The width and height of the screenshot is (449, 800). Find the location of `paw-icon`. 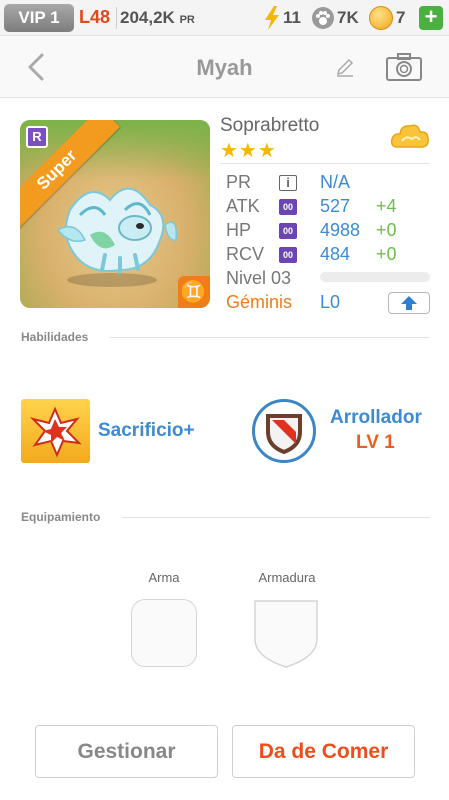

paw-icon is located at coordinates (323, 18).